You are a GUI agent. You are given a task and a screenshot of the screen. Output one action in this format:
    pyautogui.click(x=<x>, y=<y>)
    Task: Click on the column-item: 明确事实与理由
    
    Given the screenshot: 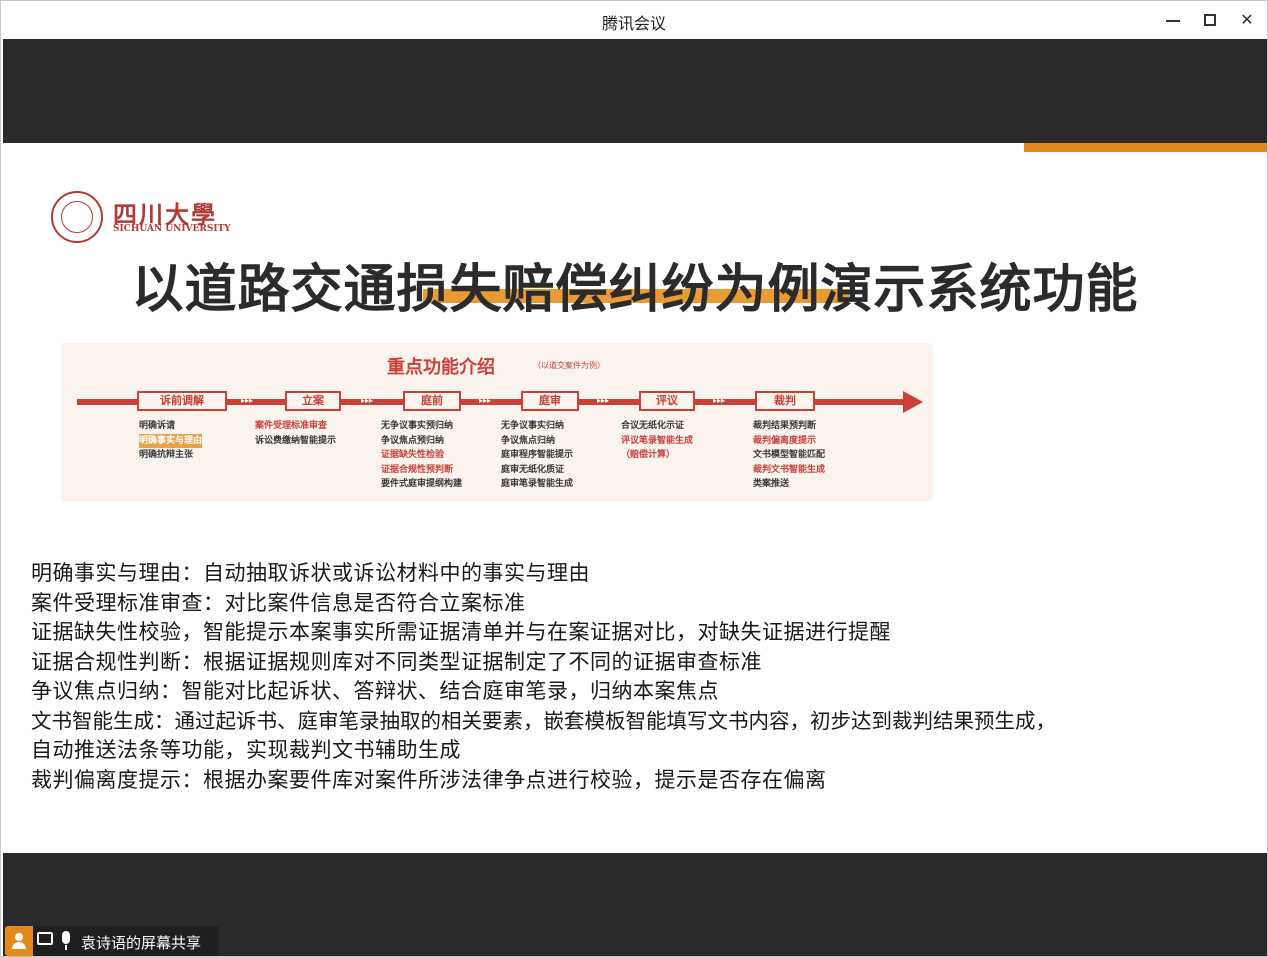 What is the action you would take?
    pyautogui.click(x=171, y=440)
    